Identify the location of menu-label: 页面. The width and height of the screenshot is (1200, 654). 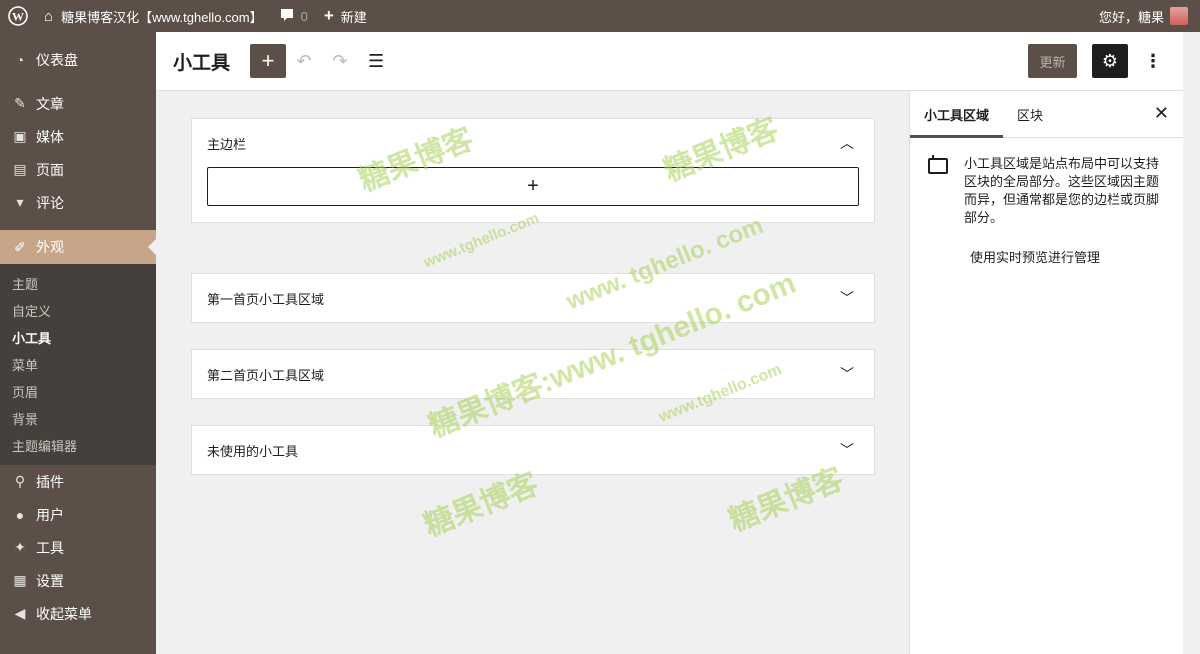
(50, 169).